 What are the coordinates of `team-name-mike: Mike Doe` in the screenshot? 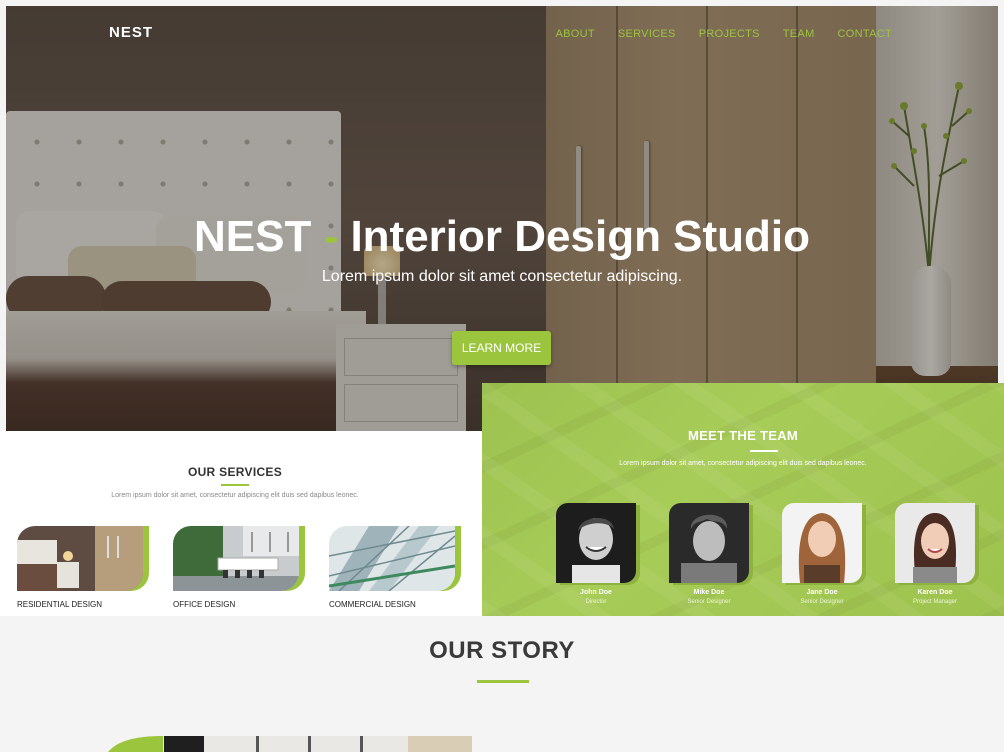 It's located at (709, 592).